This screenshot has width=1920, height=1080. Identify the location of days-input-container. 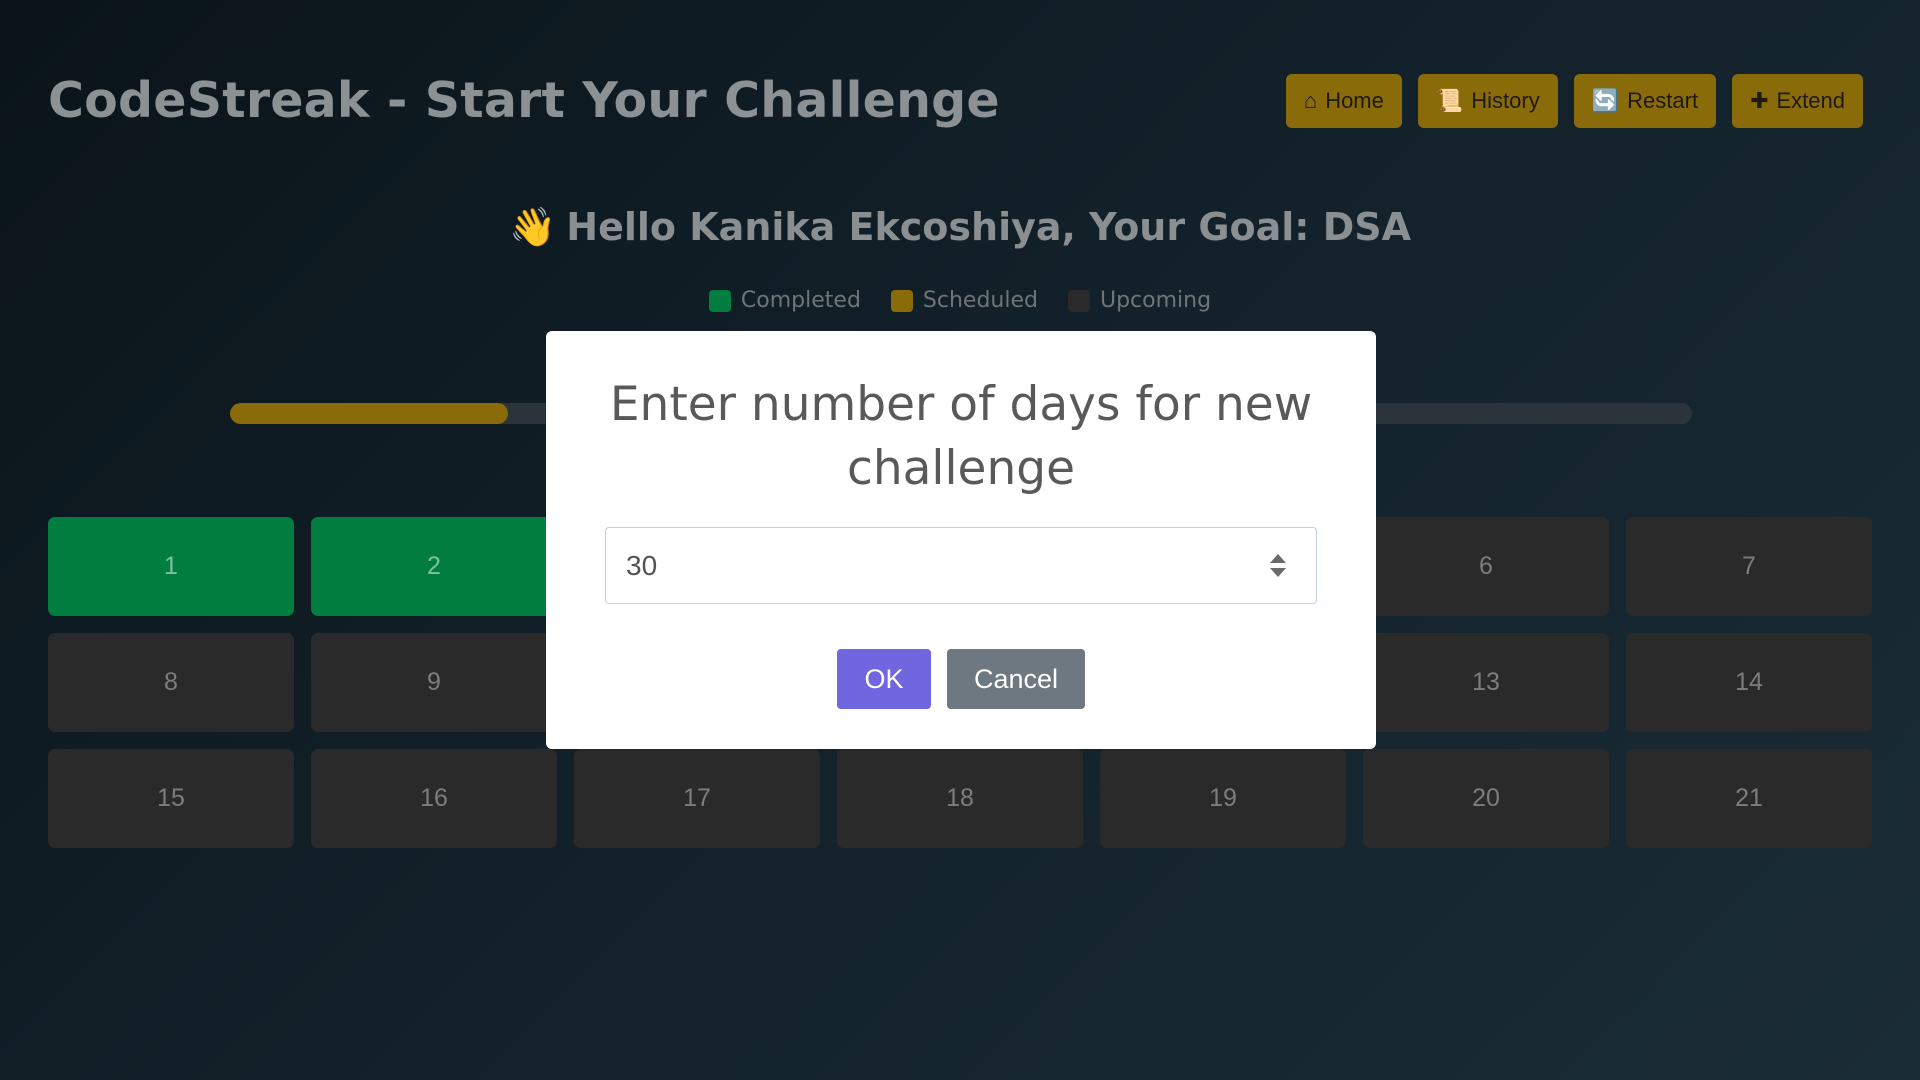
(961, 565).